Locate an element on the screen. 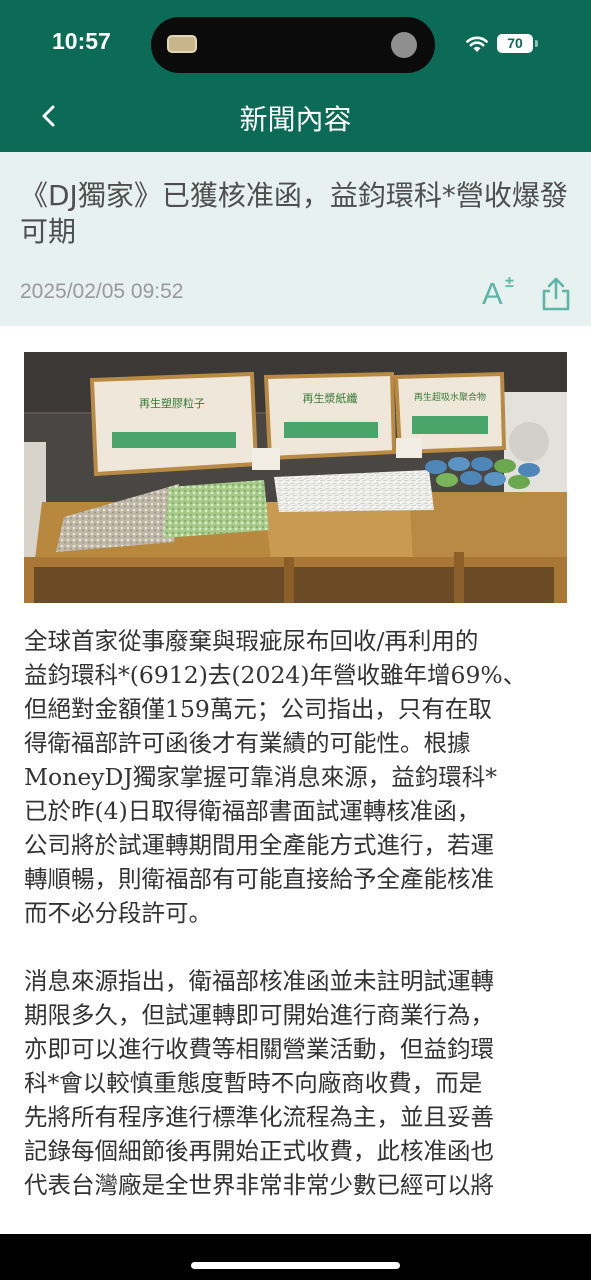 This screenshot has height=1280, width=591. dynamic-island is located at coordinates (293, 45).